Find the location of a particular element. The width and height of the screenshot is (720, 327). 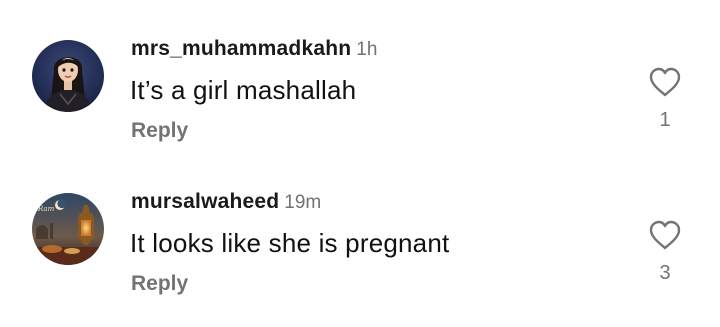

comment-text: It’s a girl mashallah is located at coordinates (243, 90).